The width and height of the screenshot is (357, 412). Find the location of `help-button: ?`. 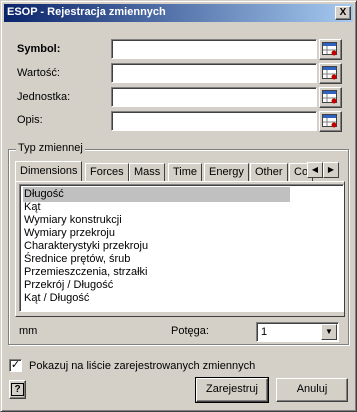

help-button: ? is located at coordinates (17, 389).